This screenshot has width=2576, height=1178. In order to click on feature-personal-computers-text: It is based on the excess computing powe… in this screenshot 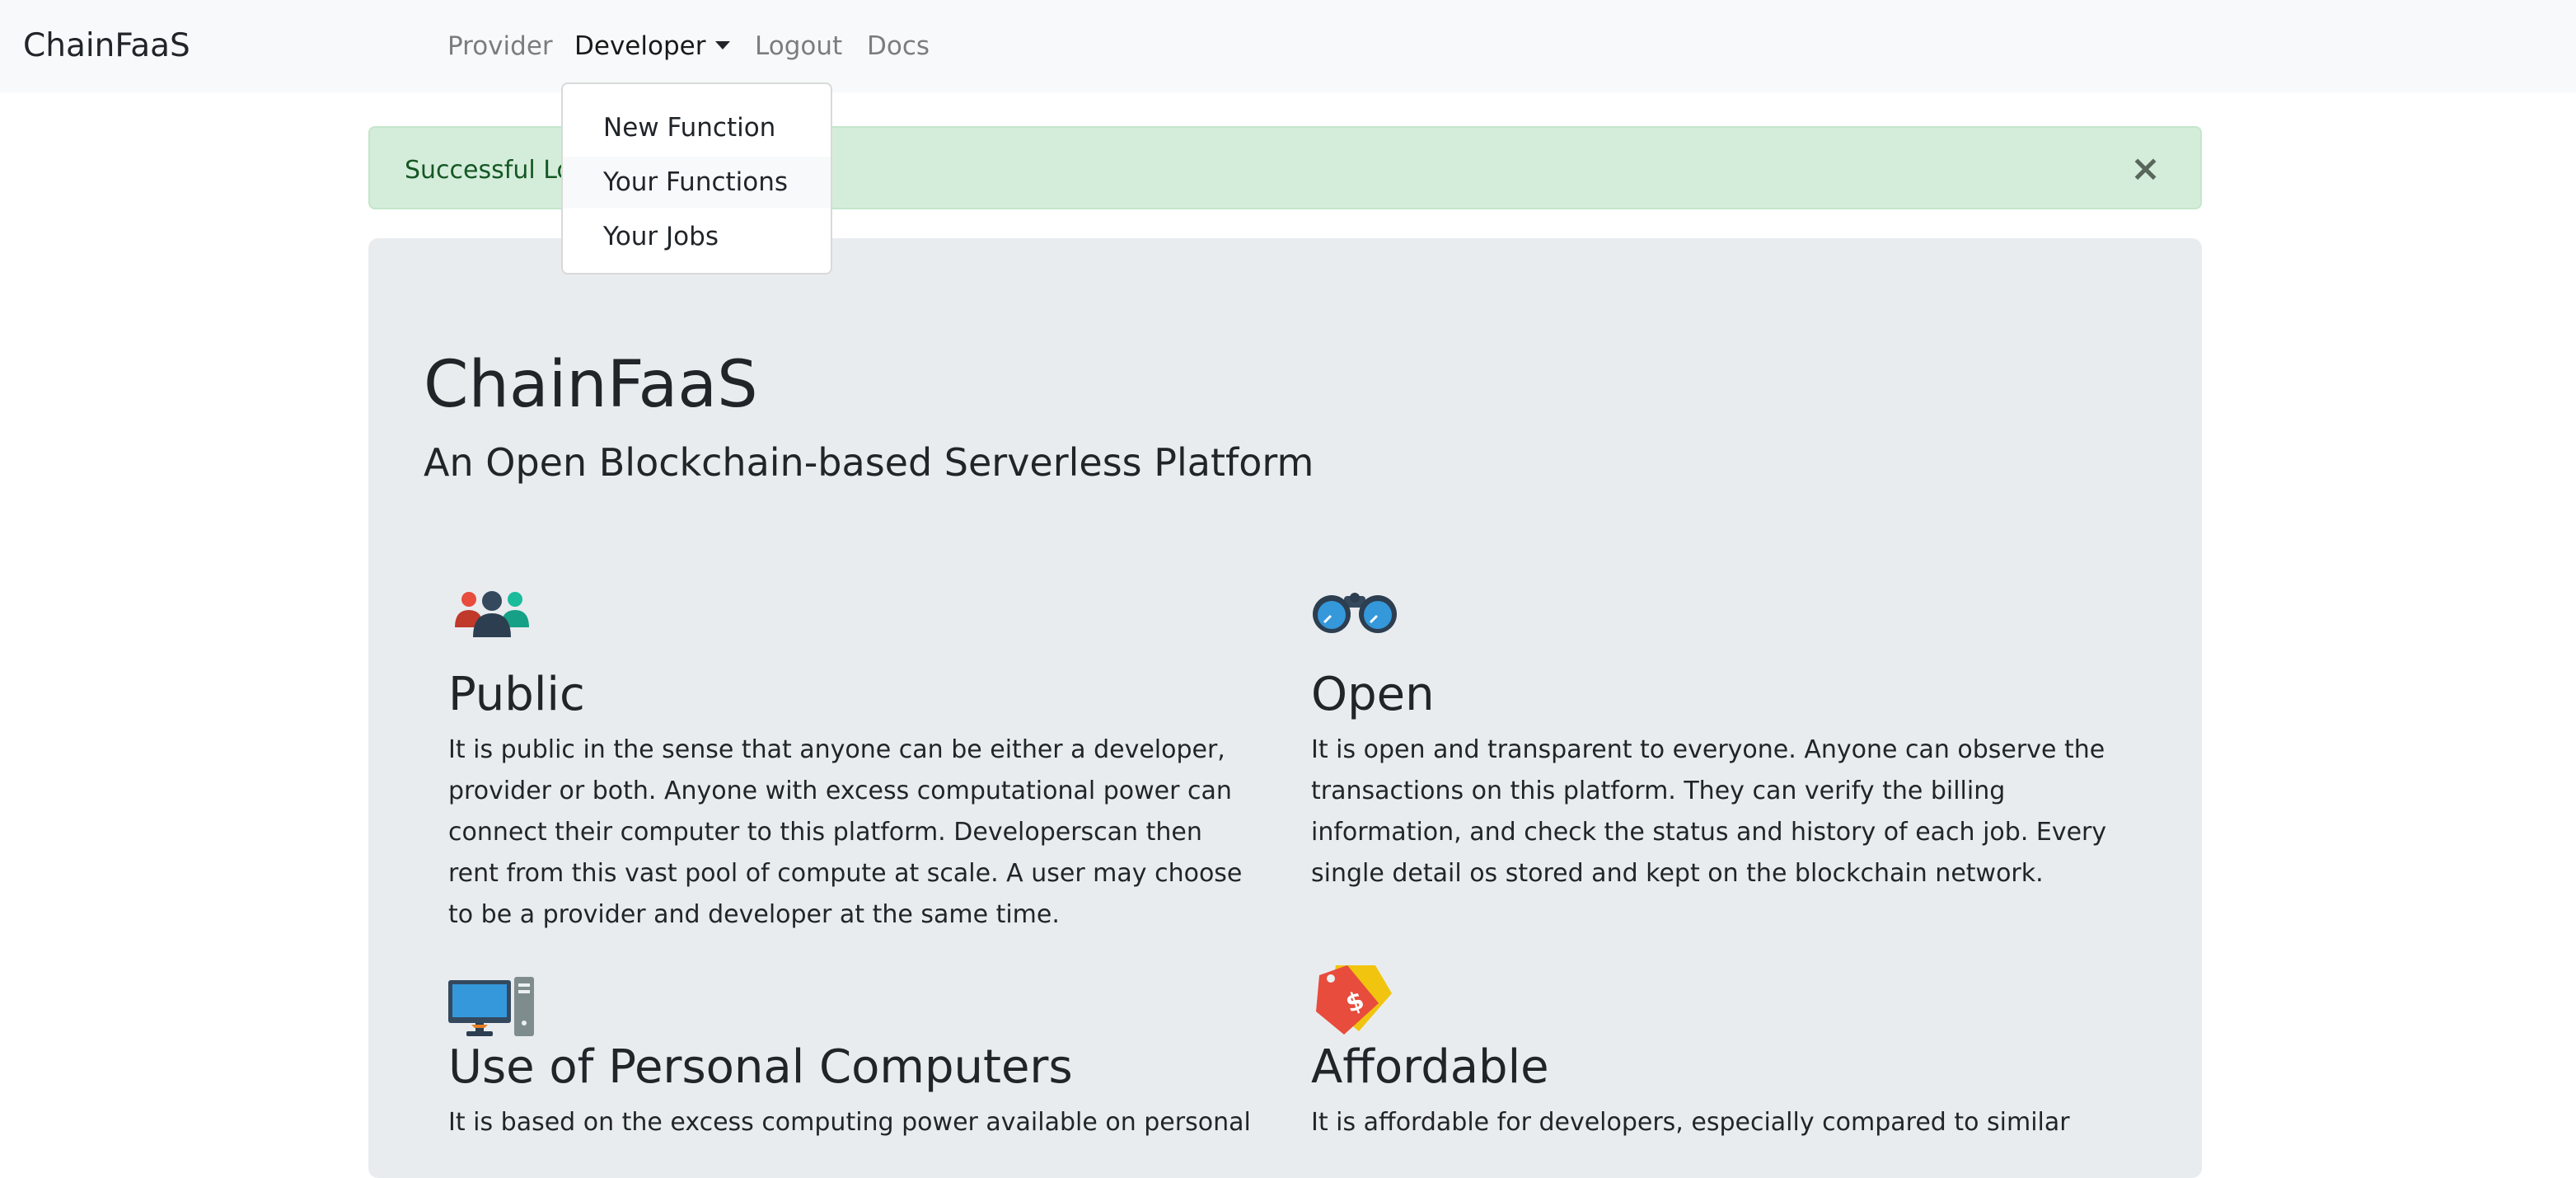, I will do `click(849, 1123)`.